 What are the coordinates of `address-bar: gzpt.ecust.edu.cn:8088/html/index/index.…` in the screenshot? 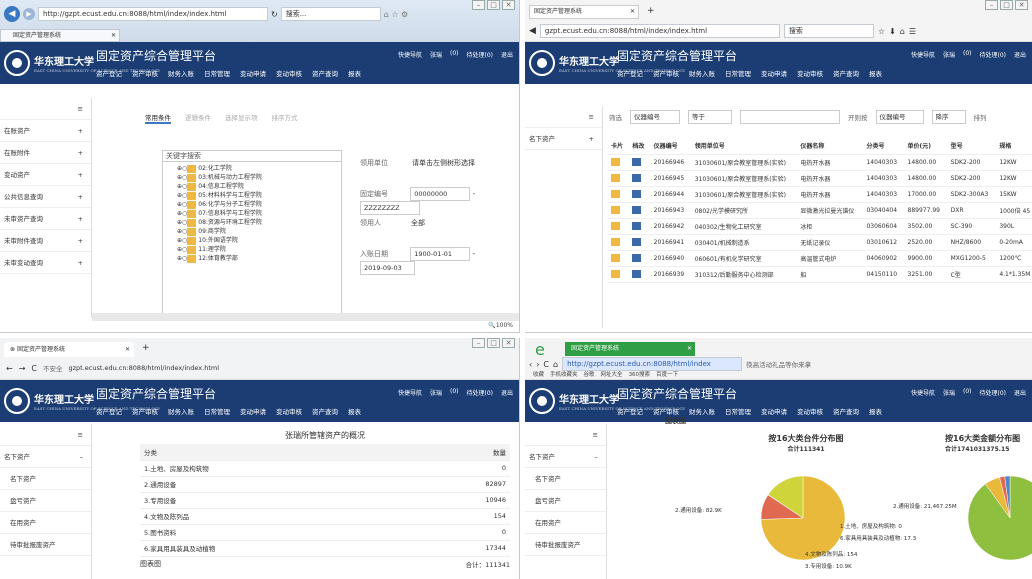 It's located at (144, 368).